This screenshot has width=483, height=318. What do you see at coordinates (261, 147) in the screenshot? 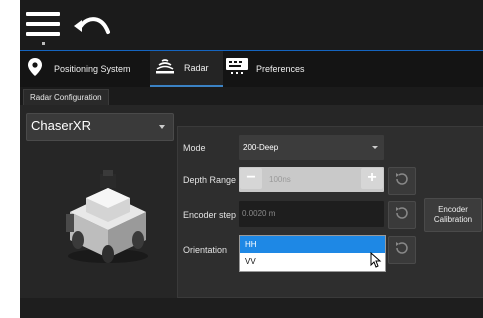
I see `mode-select-value: 200-Deep` at bounding box center [261, 147].